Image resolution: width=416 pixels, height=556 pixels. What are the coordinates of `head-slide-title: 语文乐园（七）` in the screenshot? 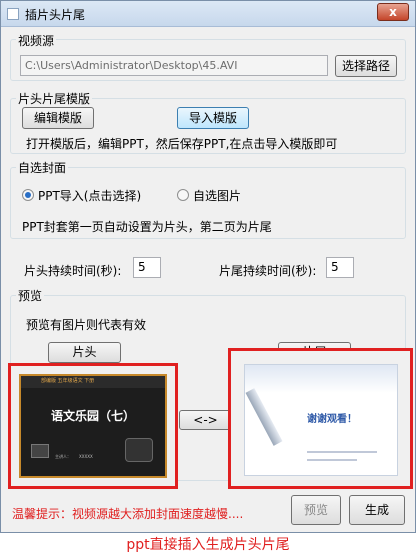 It's located at (92, 416).